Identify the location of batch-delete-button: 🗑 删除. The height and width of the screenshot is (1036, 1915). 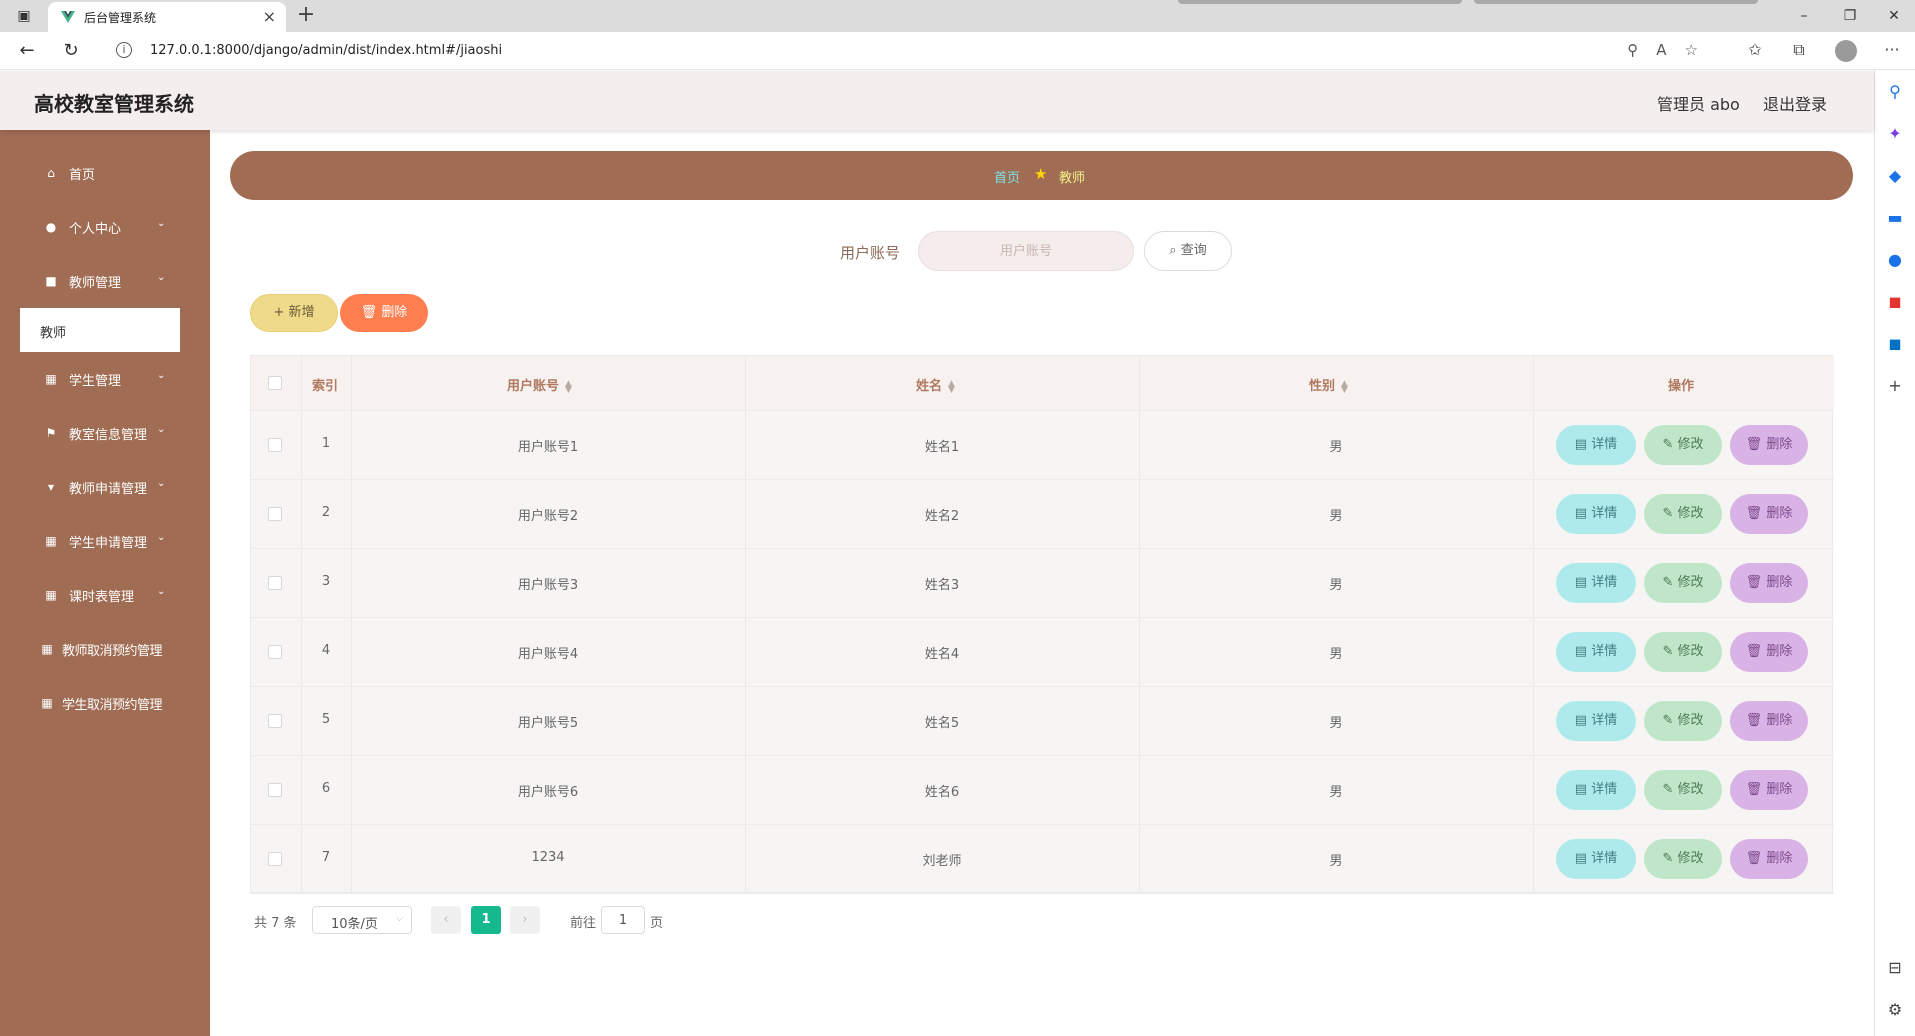
(384, 313).